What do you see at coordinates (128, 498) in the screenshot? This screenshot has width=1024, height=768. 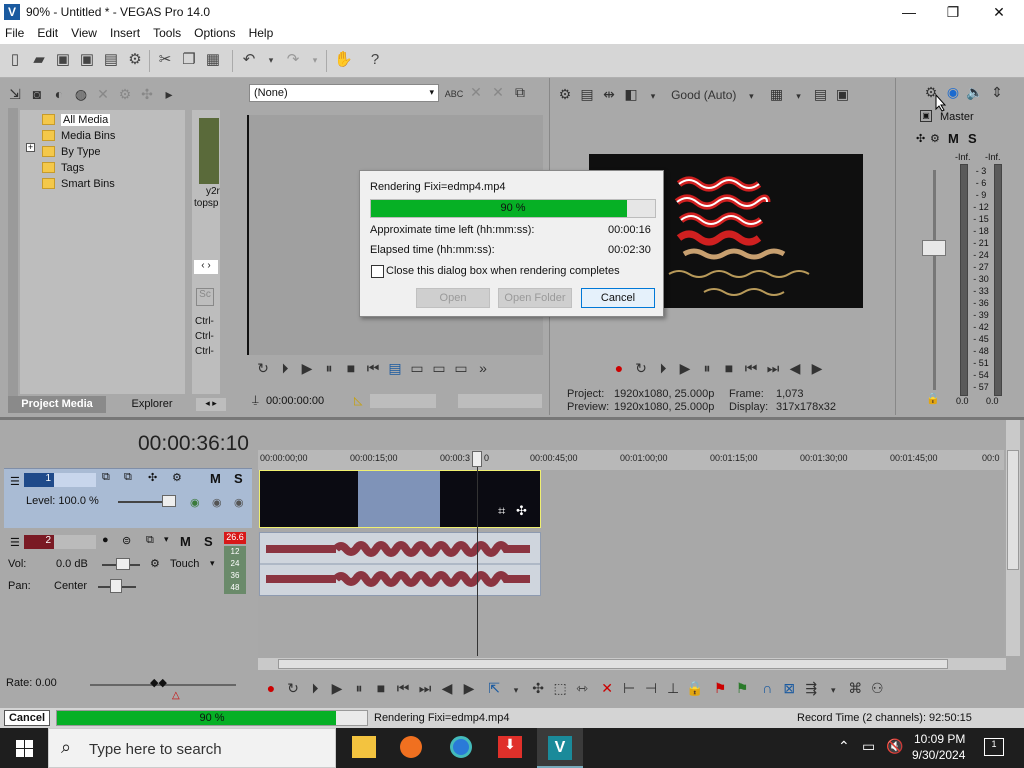 I see `video-track-header: ☰ 1 ⧉ ⧉ ✣ ⚙ M S Level: 100.0 % ◉ ◉ ◉` at bounding box center [128, 498].